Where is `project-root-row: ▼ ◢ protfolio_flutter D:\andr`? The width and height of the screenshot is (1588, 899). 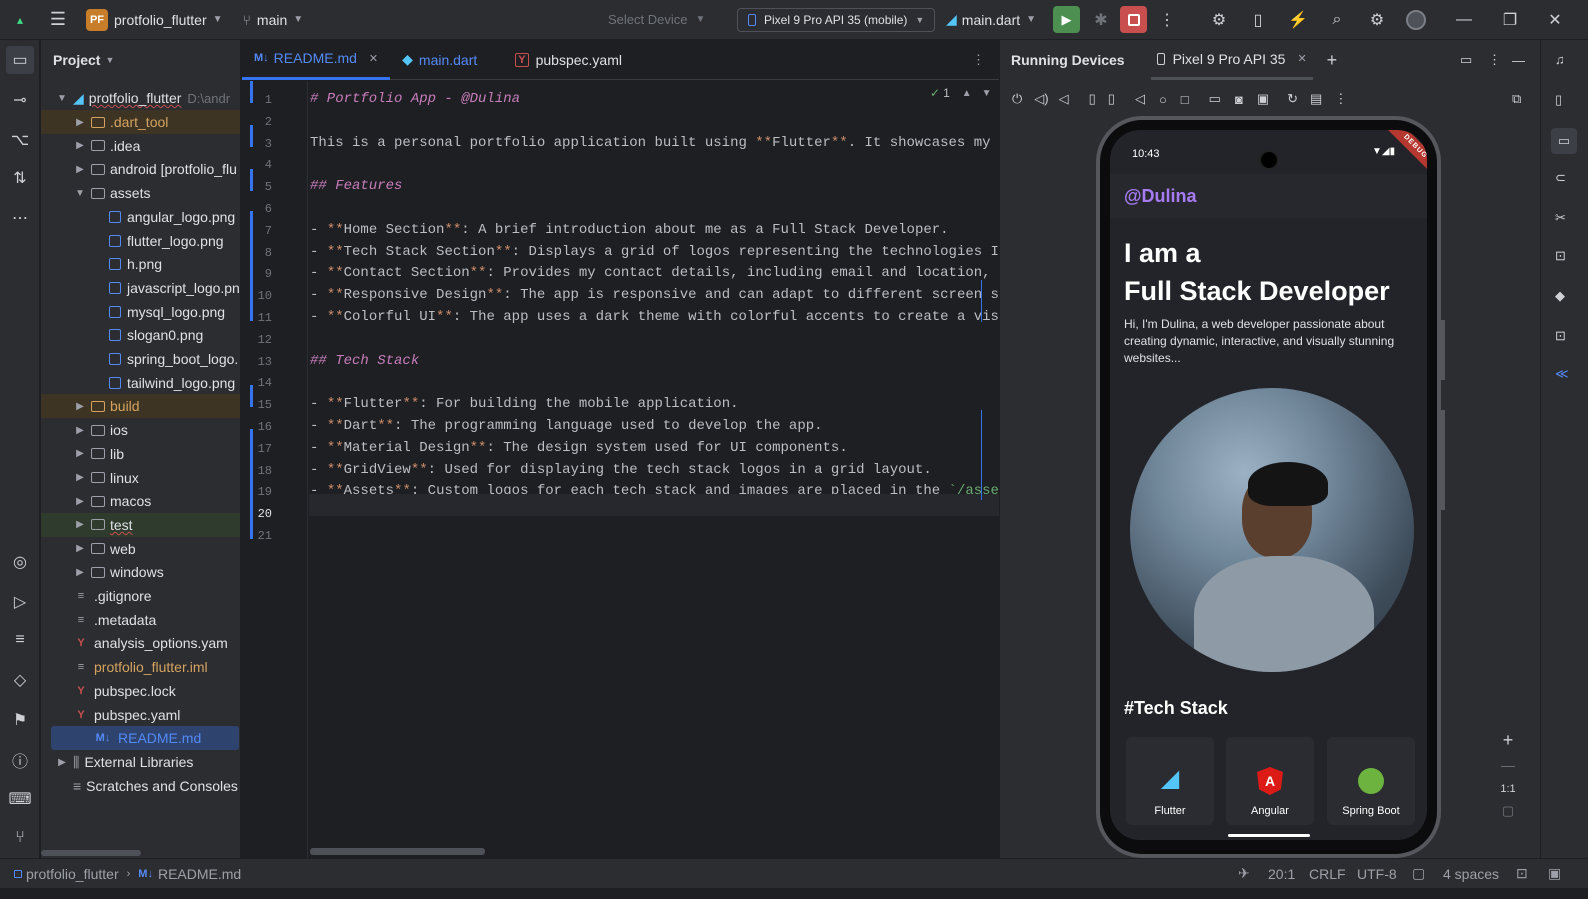 project-root-row: ▼ ◢ protfolio_flutter D:\andr is located at coordinates (140, 98).